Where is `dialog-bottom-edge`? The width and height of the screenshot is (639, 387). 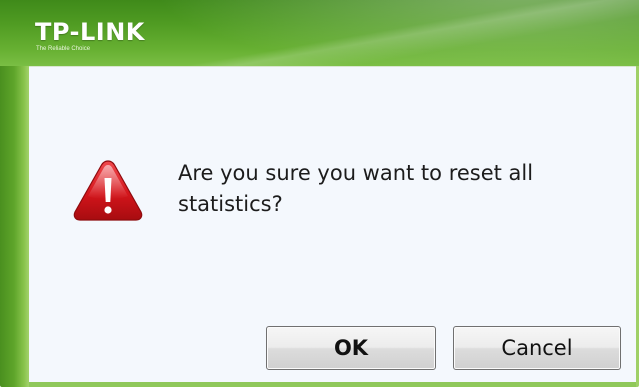 dialog-bottom-edge is located at coordinates (332, 384).